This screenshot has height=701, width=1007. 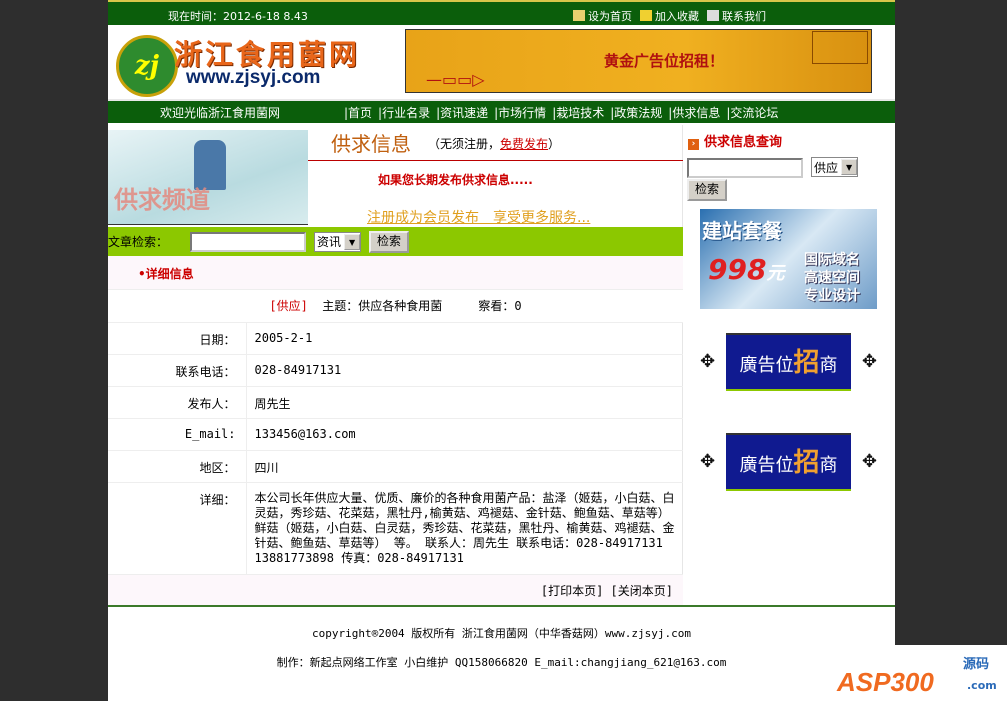 I want to click on query-title-text: 供求信息查询, so click(x=743, y=142).